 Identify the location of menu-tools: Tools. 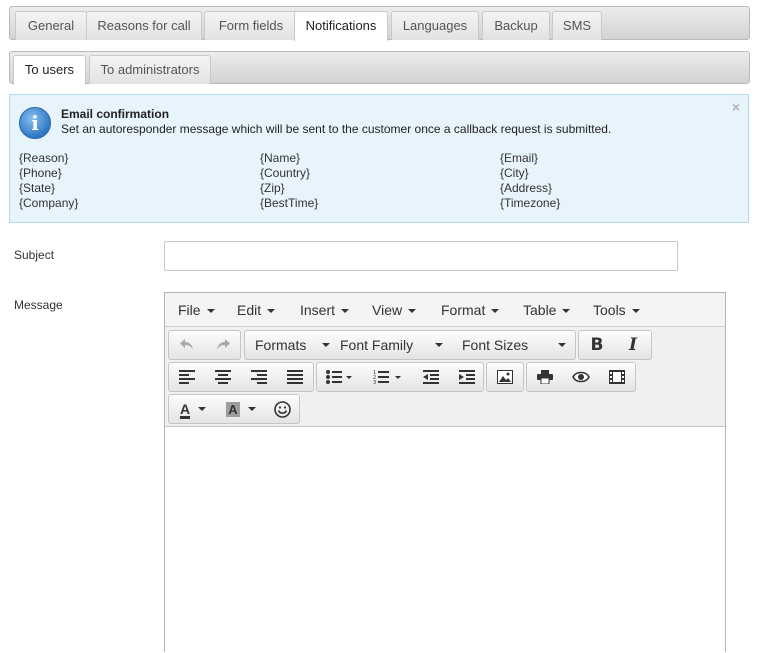
(616, 310).